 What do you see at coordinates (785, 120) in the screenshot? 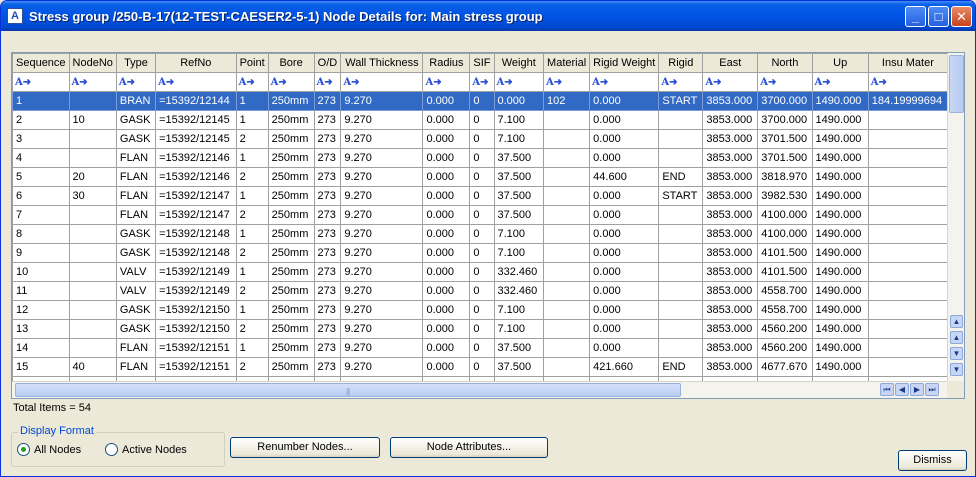
I see `table-cell: 3700.000` at bounding box center [785, 120].